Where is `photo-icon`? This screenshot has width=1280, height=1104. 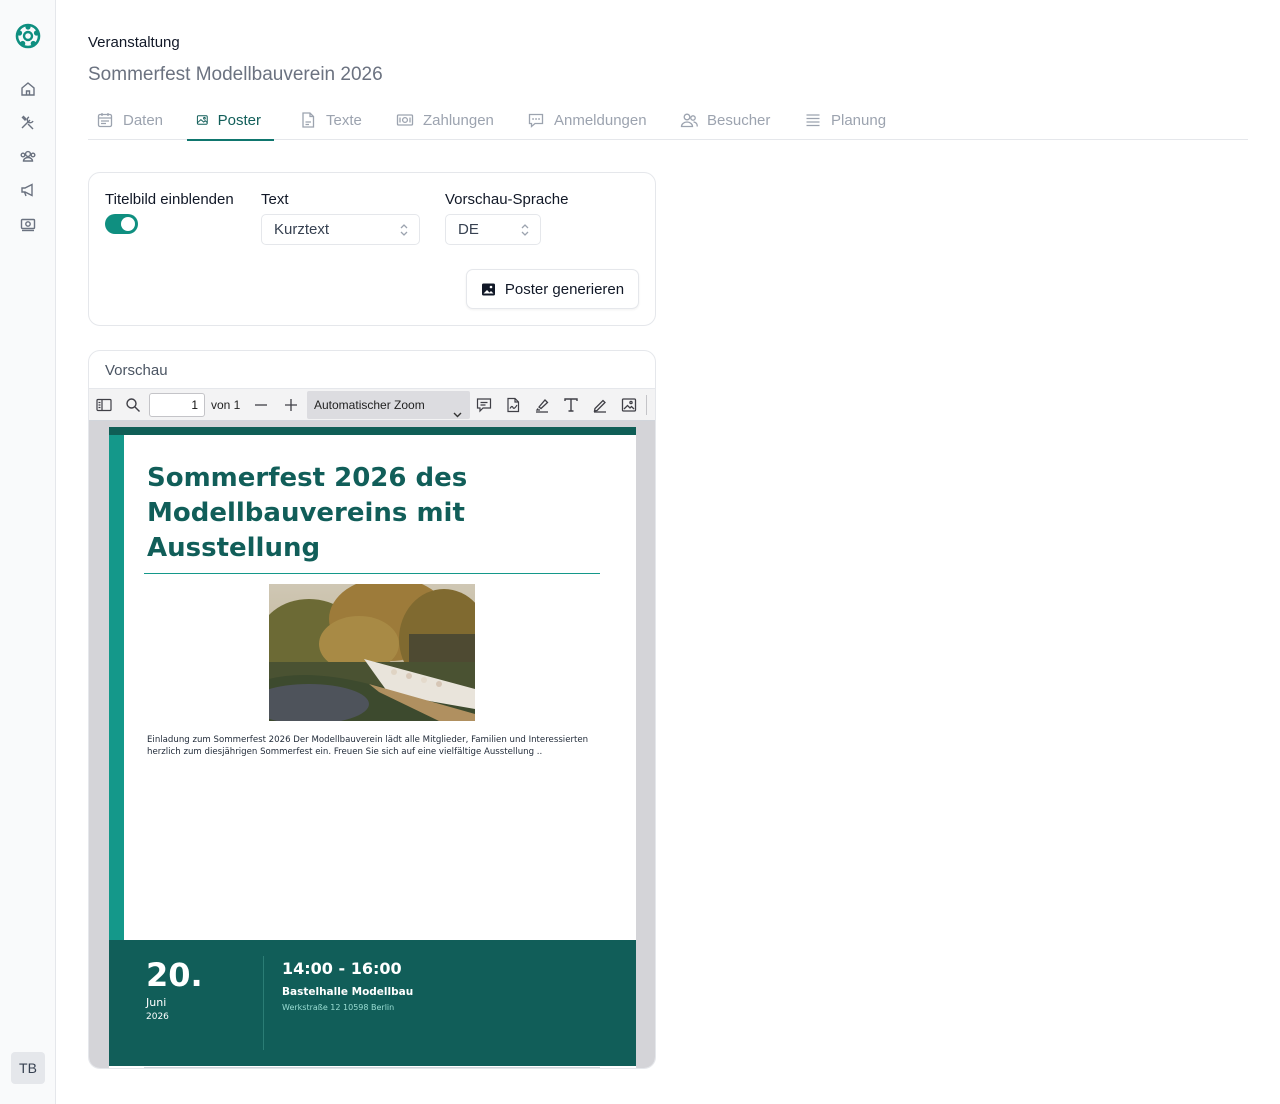 photo-icon is located at coordinates (488, 289).